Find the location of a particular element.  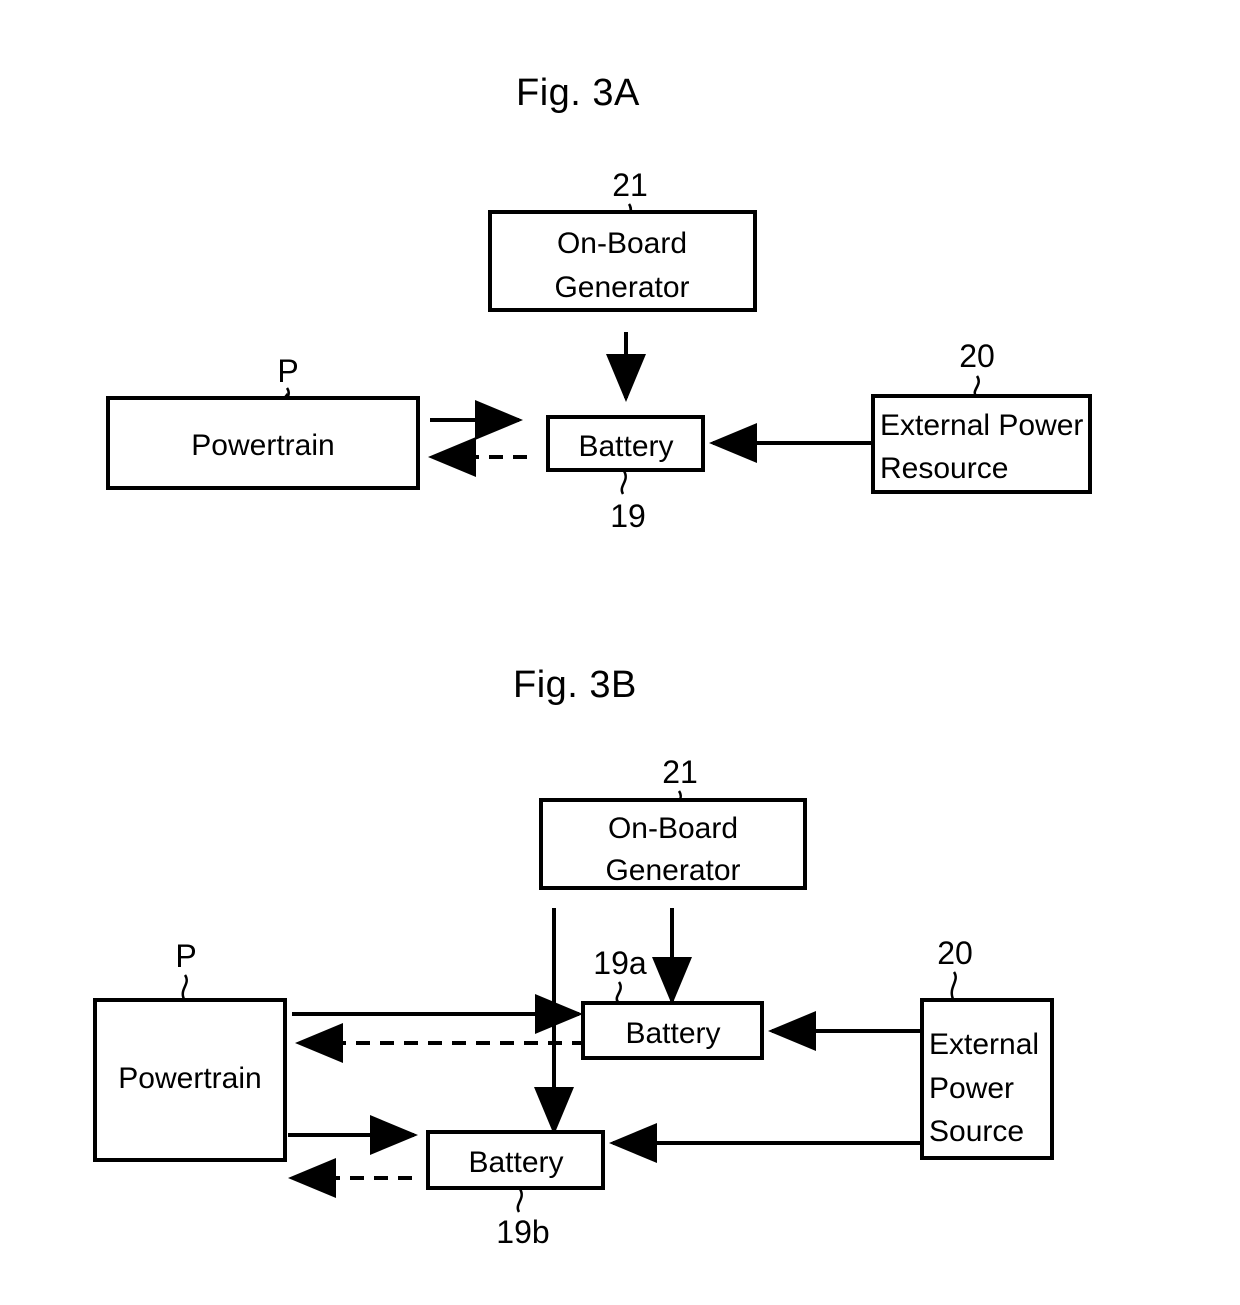

figure-3b-title: Fig. 3B is located at coordinates (575, 685).